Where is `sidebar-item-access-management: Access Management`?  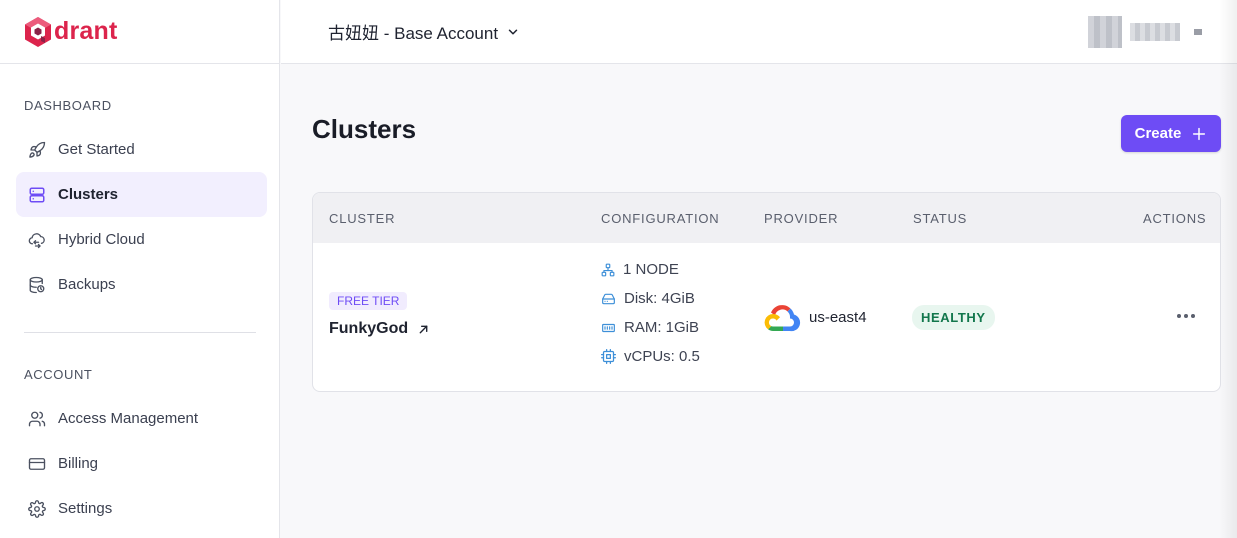
sidebar-item-access-management: Access Management is located at coordinates (141, 418).